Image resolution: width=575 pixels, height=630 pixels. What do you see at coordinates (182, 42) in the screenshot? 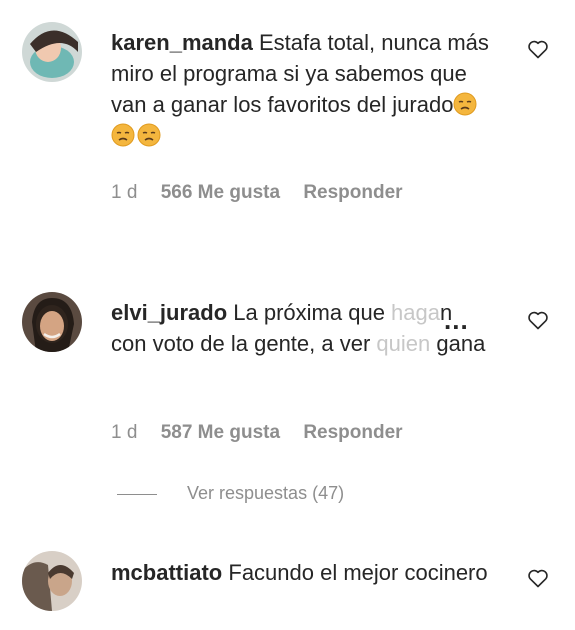
I see `comment-username: karen_manda` at bounding box center [182, 42].